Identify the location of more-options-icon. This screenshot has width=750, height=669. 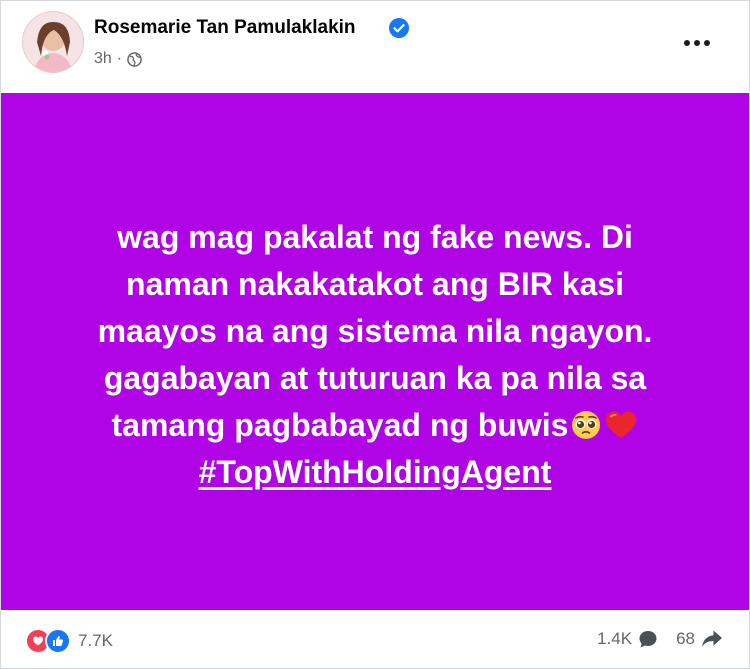
(697, 43).